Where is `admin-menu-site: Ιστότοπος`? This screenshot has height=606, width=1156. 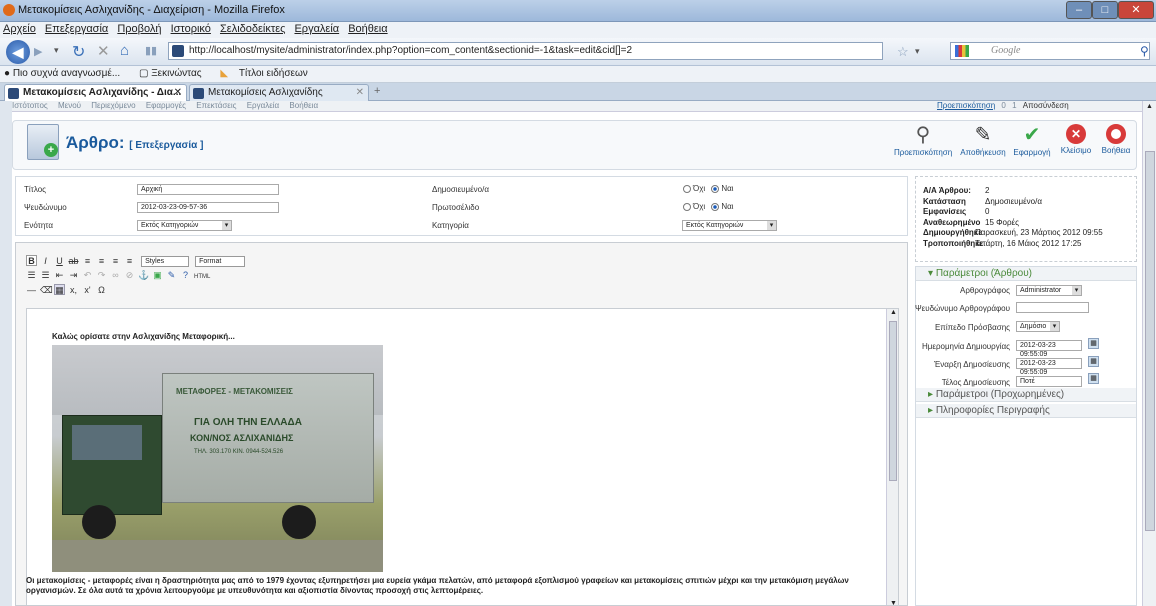 admin-menu-site: Ιστότοπος is located at coordinates (30, 105).